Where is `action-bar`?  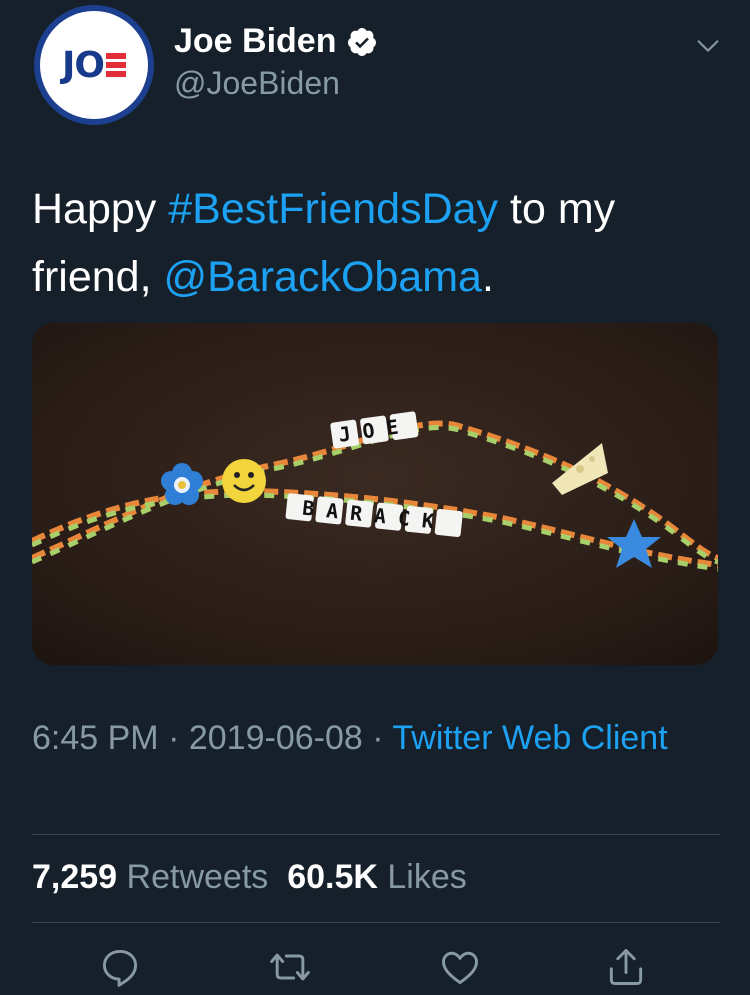
action-bar is located at coordinates (375, 967).